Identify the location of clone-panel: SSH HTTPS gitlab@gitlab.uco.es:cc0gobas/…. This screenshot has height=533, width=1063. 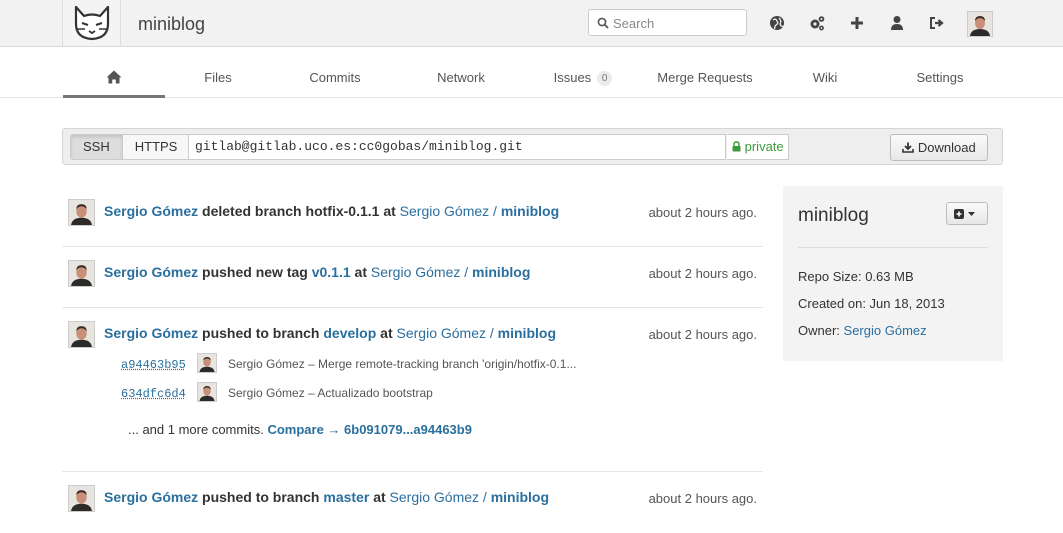
(532, 146).